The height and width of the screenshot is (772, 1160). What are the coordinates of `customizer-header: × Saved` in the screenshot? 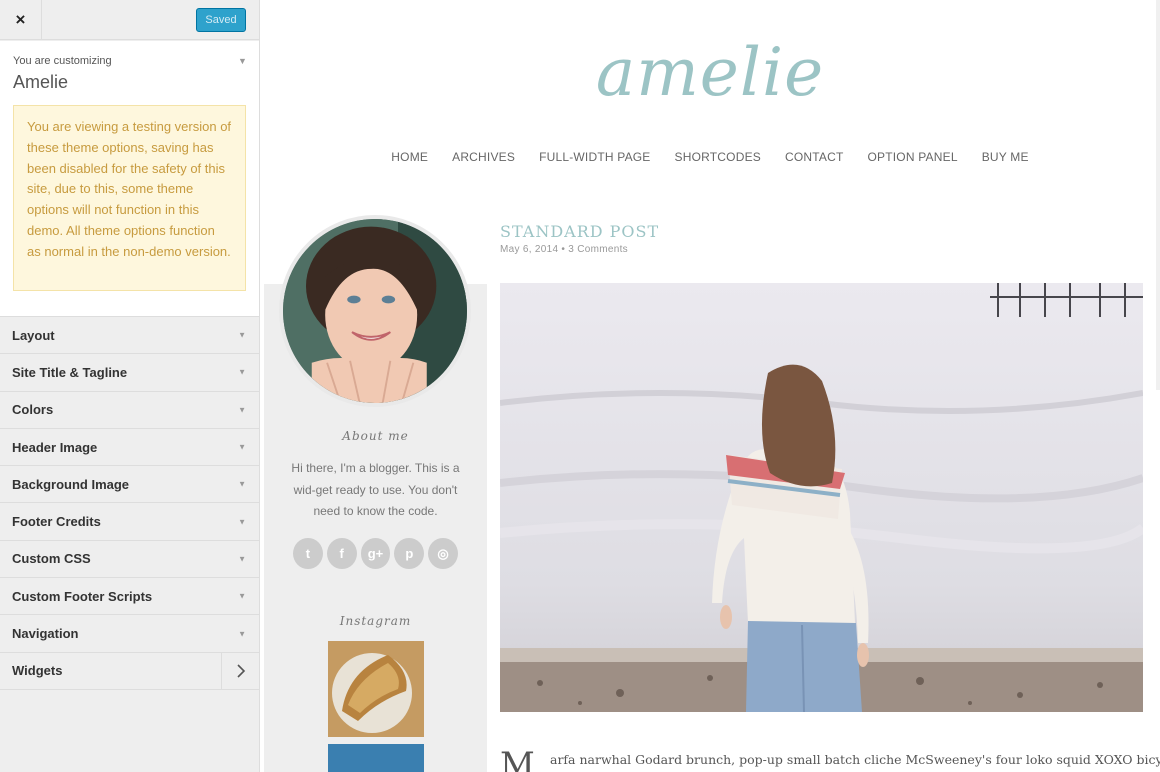 It's located at (129, 20).